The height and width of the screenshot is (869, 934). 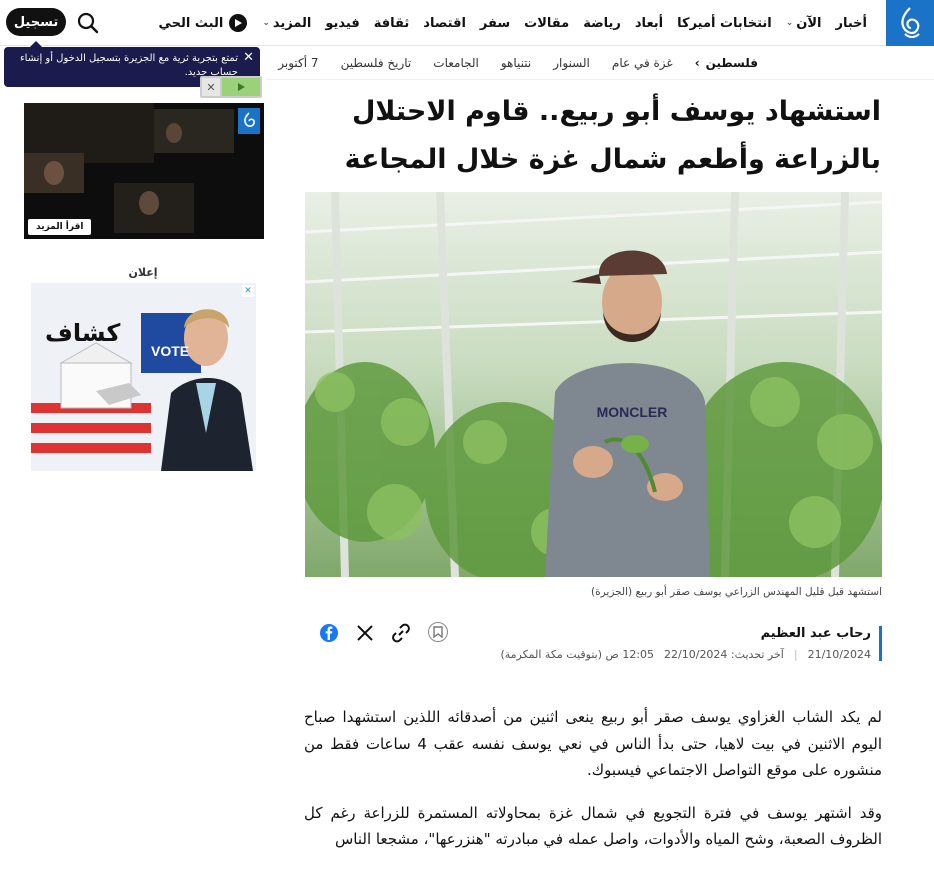 I want to click on close-video-icon: ✕, so click(x=211, y=87).